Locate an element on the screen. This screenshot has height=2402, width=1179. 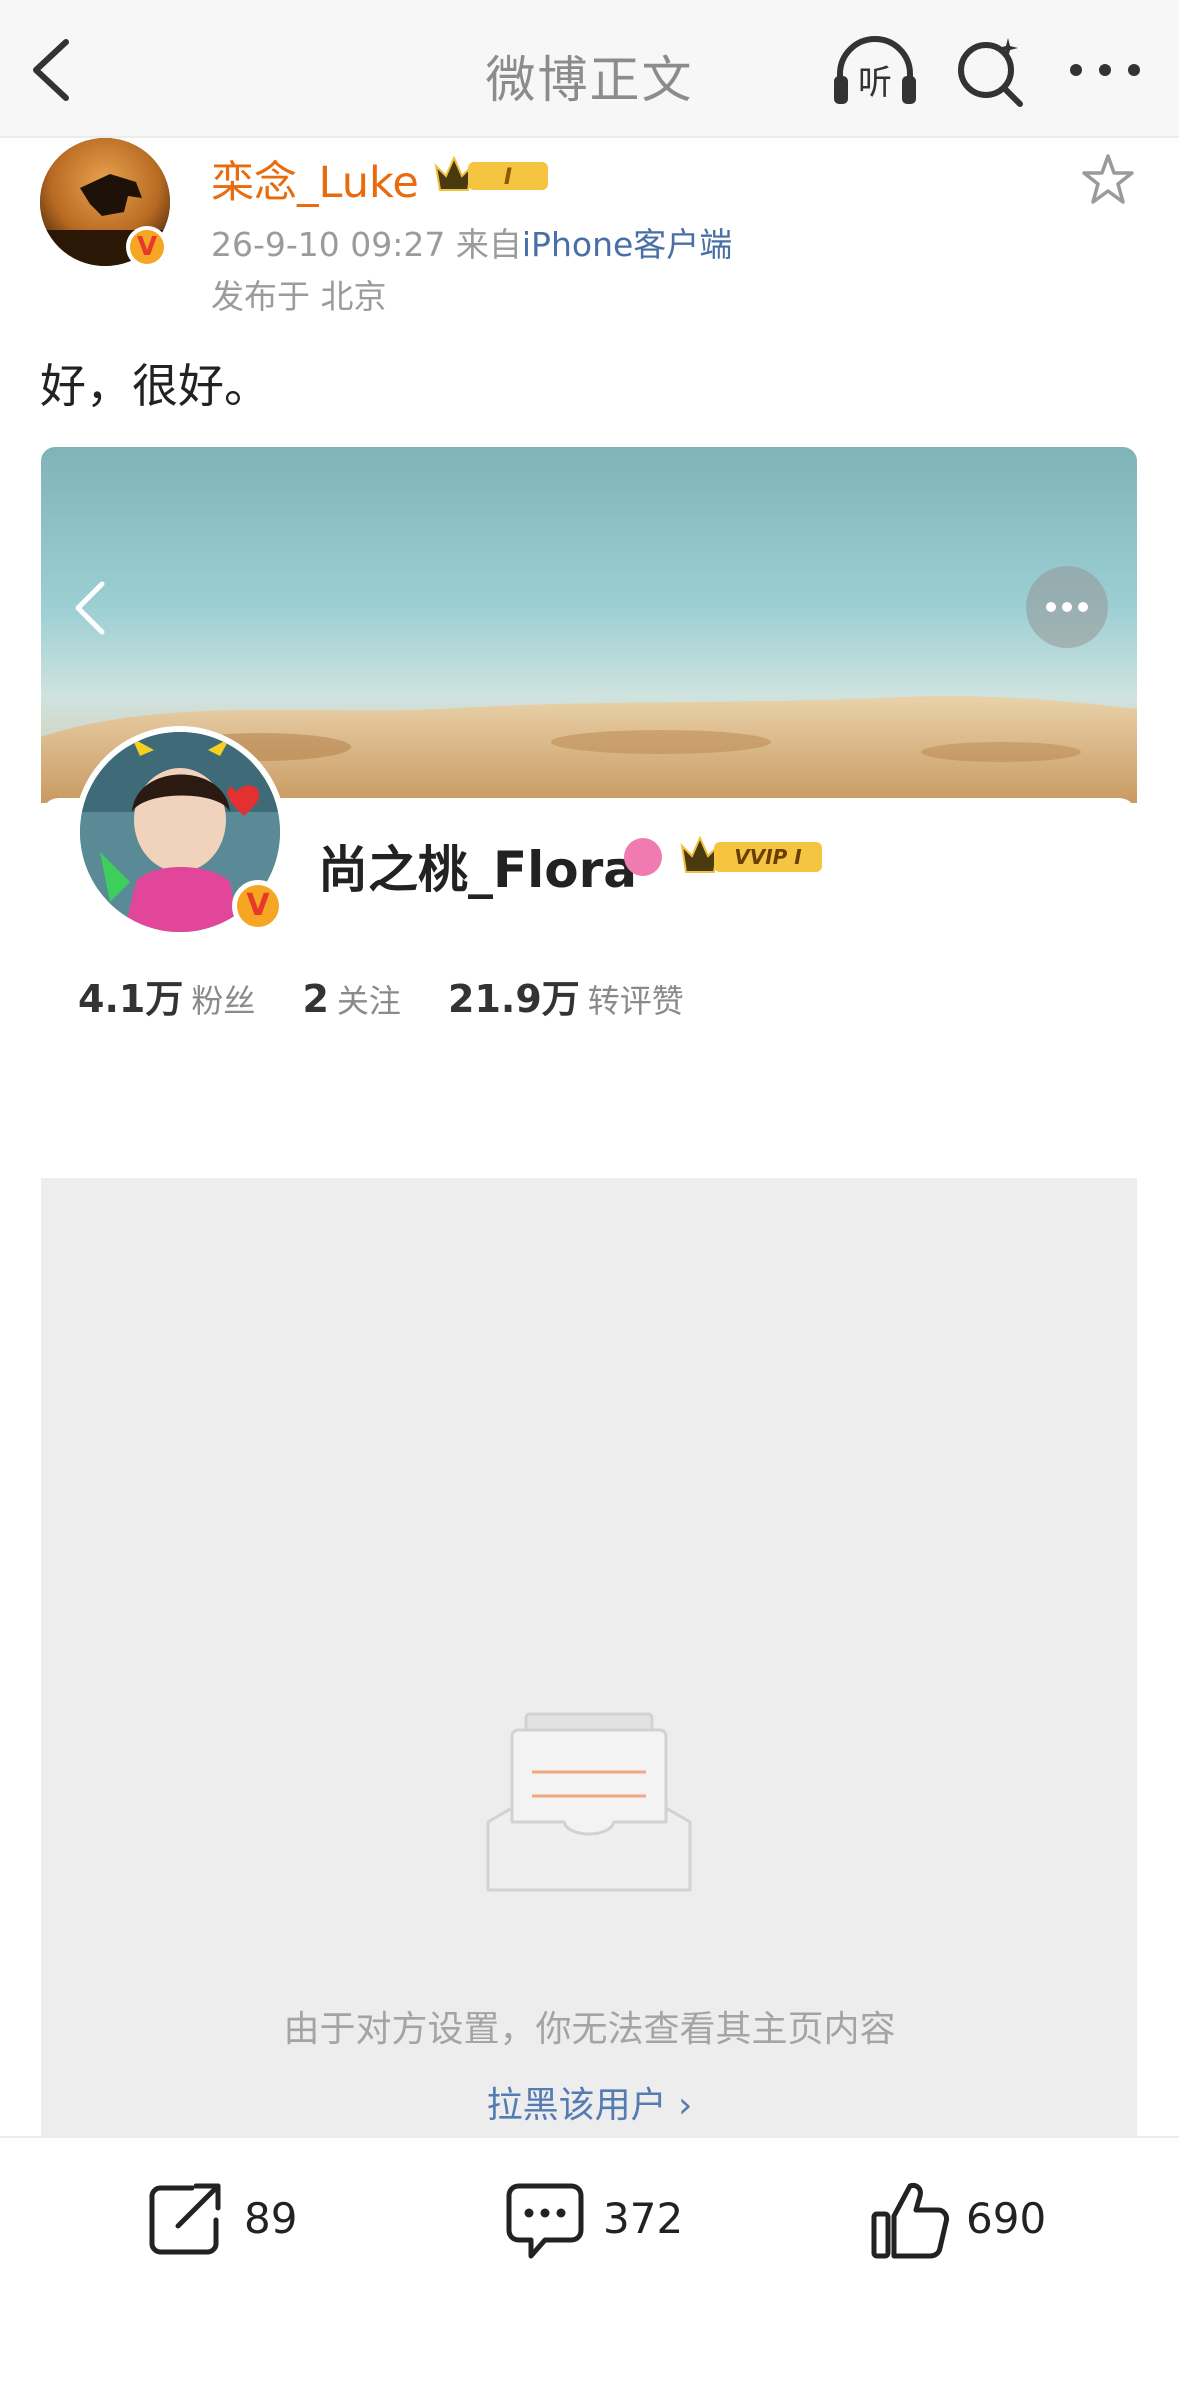
comment-icon is located at coordinates (545, 2221).